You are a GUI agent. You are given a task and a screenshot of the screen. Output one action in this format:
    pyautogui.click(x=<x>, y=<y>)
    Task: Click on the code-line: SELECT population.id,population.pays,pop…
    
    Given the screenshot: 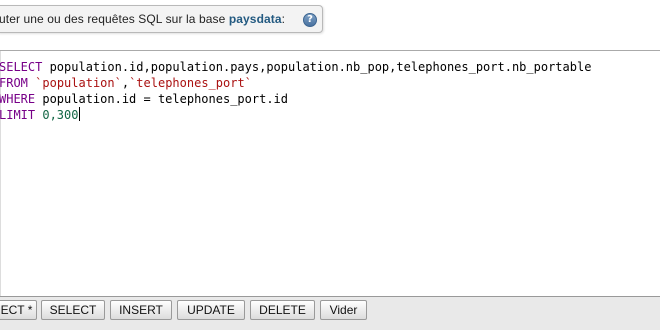 What is the action you would take?
    pyautogui.click(x=295, y=67)
    